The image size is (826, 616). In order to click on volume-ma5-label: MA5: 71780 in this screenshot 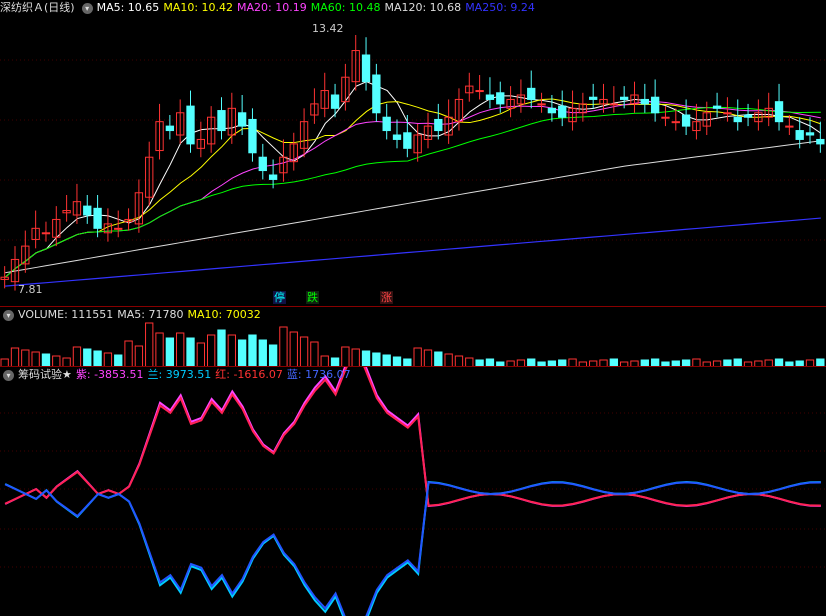, I will do `click(150, 314)`.